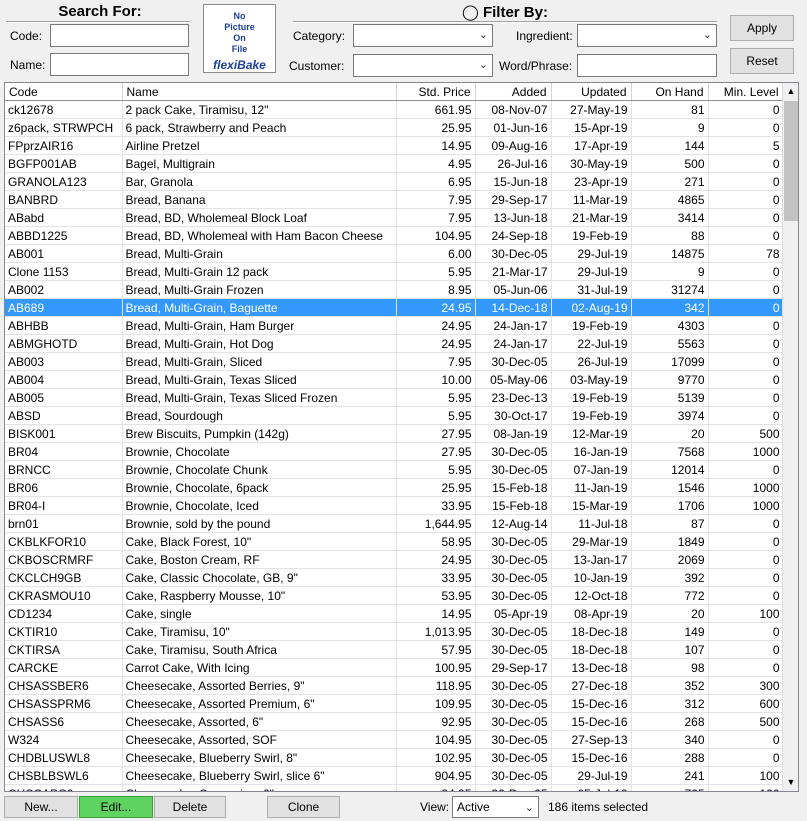 The width and height of the screenshot is (807, 821). What do you see at coordinates (670, 343) in the screenshot?
I see `cell-on-hand: 5563` at bounding box center [670, 343].